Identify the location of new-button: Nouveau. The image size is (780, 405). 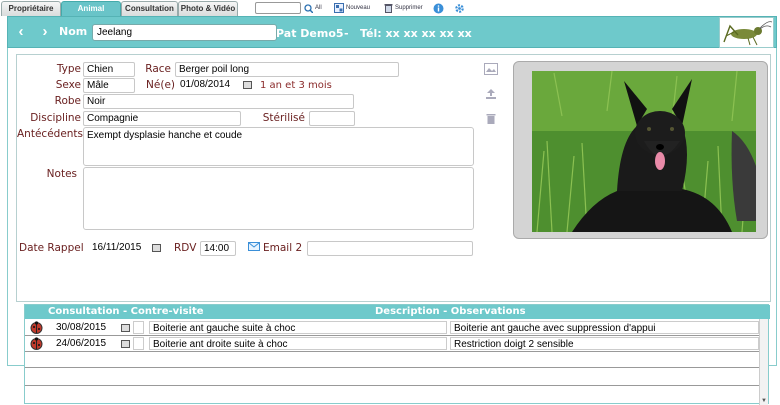
(352, 8).